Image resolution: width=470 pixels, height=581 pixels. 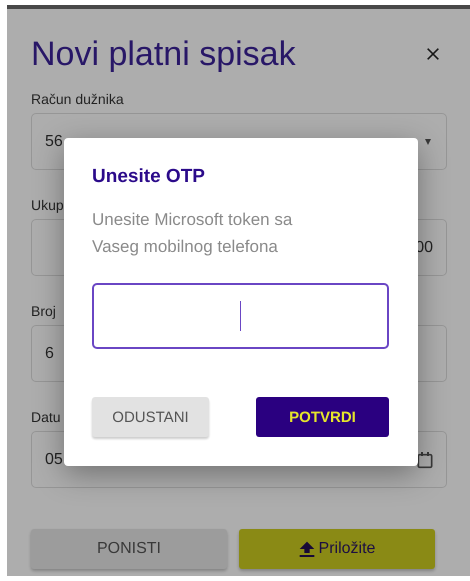 What do you see at coordinates (149, 177) in the screenshot?
I see `dialog-title: Unesite OTP` at bounding box center [149, 177].